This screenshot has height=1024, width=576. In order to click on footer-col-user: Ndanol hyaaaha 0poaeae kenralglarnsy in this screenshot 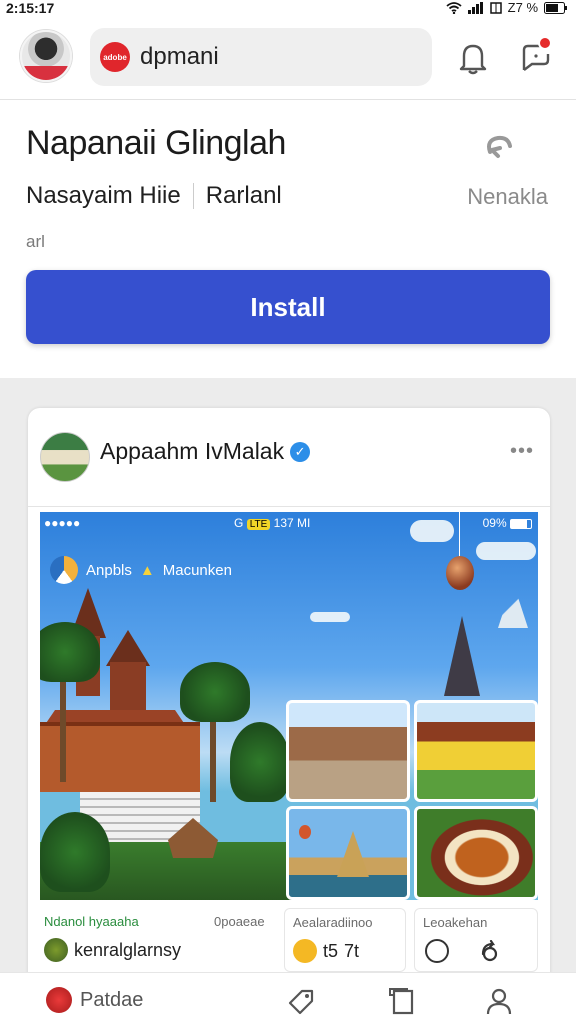, I will do `click(158, 940)`.